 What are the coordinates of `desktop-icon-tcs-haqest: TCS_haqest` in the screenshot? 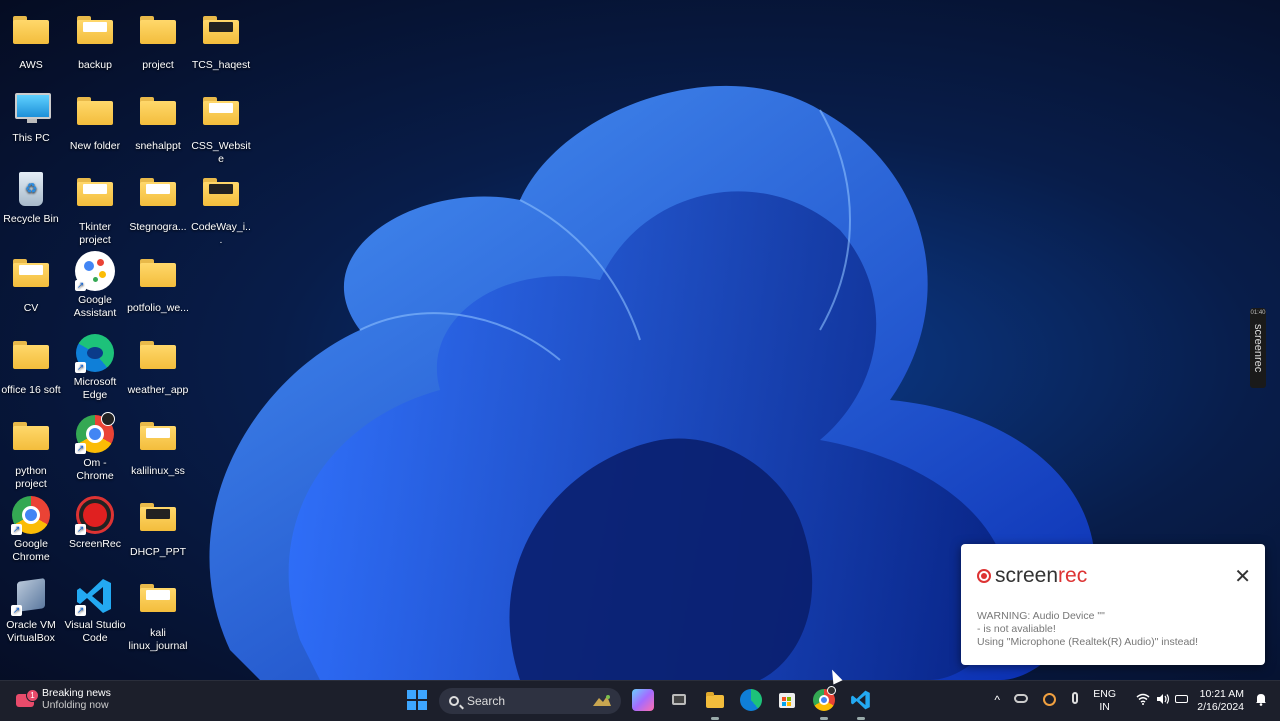 It's located at (221, 40).